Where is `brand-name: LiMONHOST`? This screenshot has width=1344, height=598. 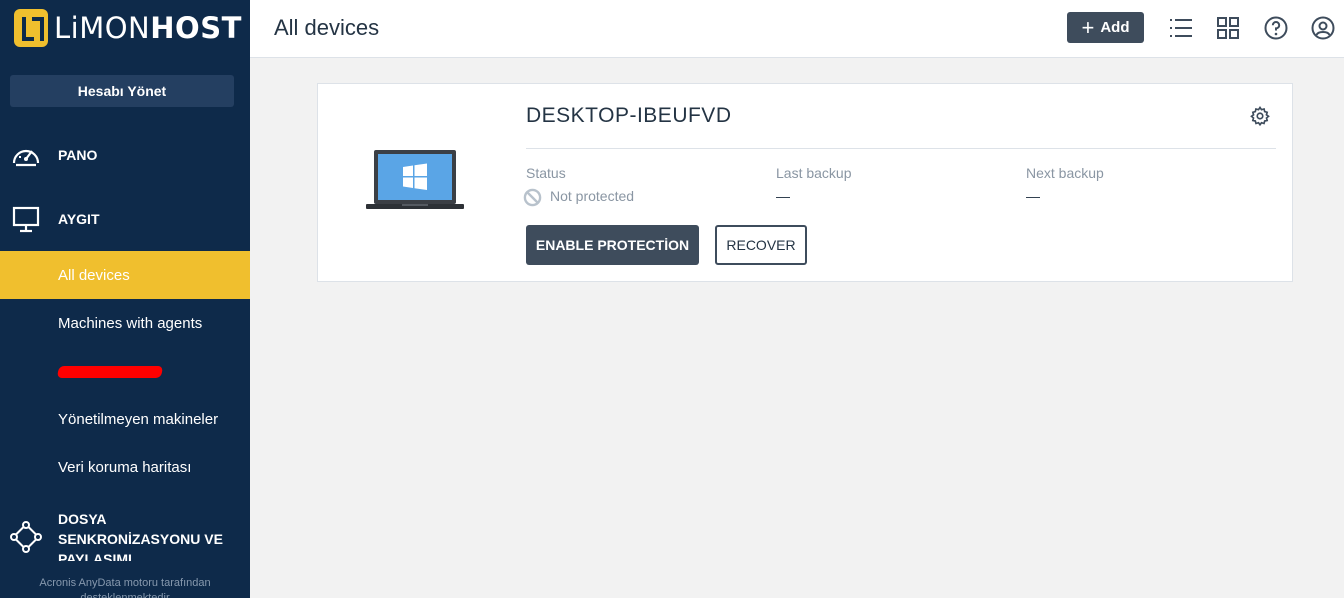
brand-name: LiMONHOST is located at coordinates (148, 28).